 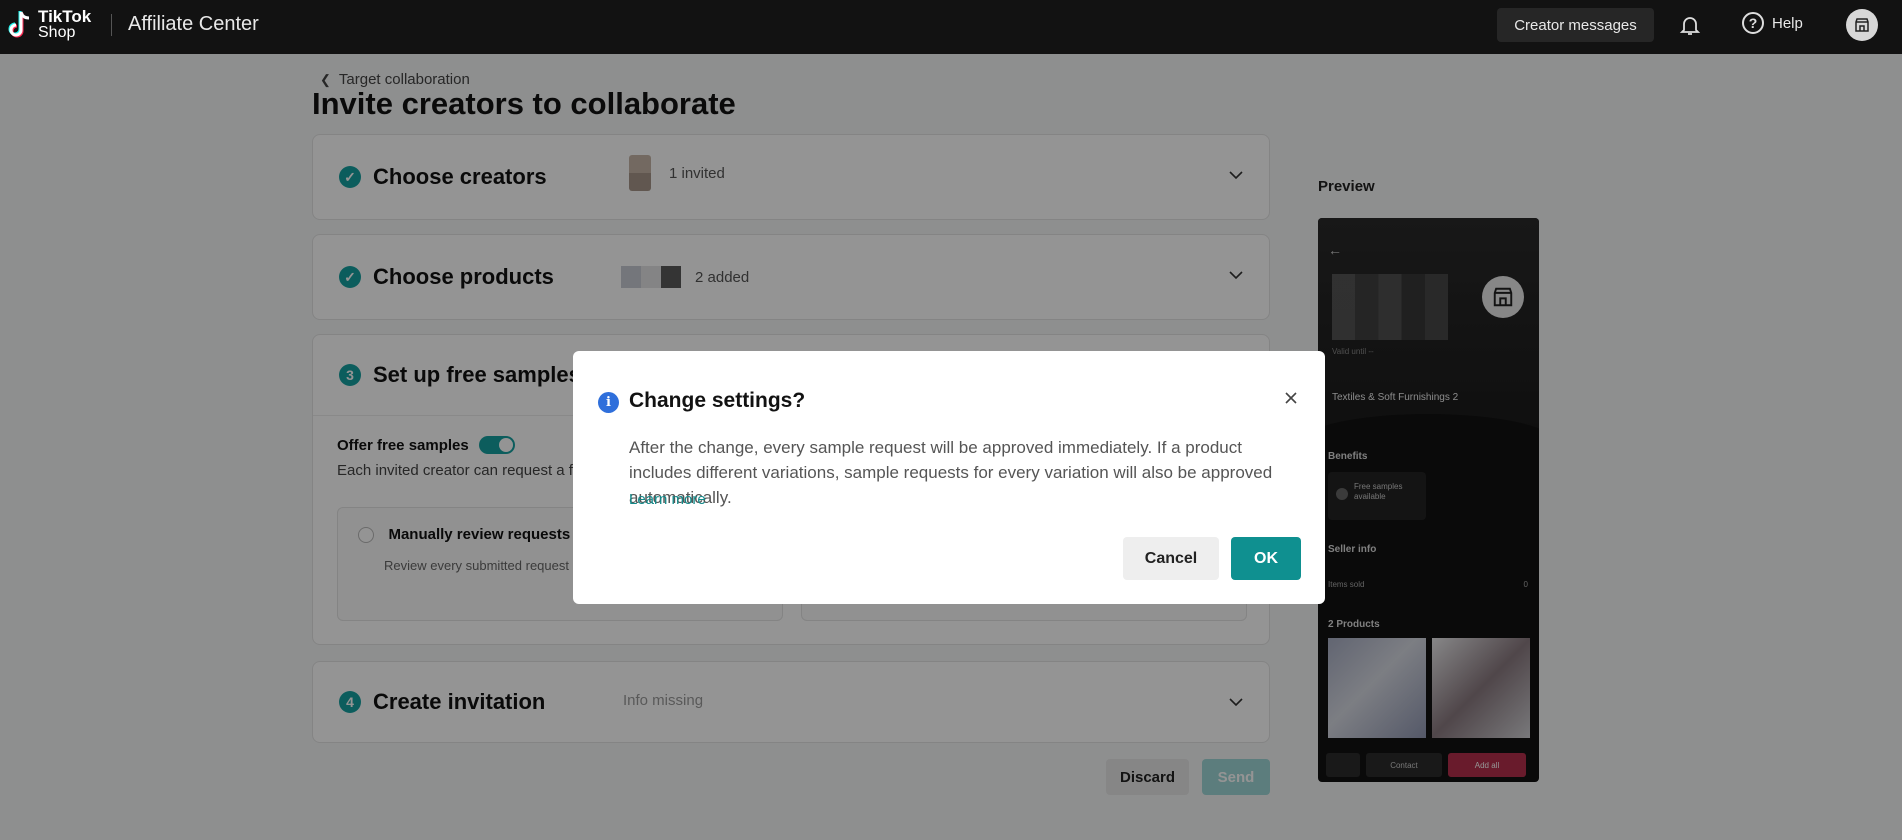 What do you see at coordinates (608, 402) in the screenshot?
I see `info-icon: i` at bounding box center [608, 402].